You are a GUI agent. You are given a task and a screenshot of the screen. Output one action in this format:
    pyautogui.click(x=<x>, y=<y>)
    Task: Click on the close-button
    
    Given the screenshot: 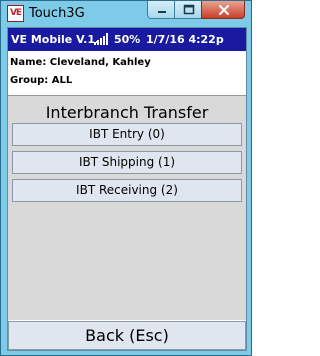 What is the action you would take?
    pyautogui.click(x=223, y=10)
    